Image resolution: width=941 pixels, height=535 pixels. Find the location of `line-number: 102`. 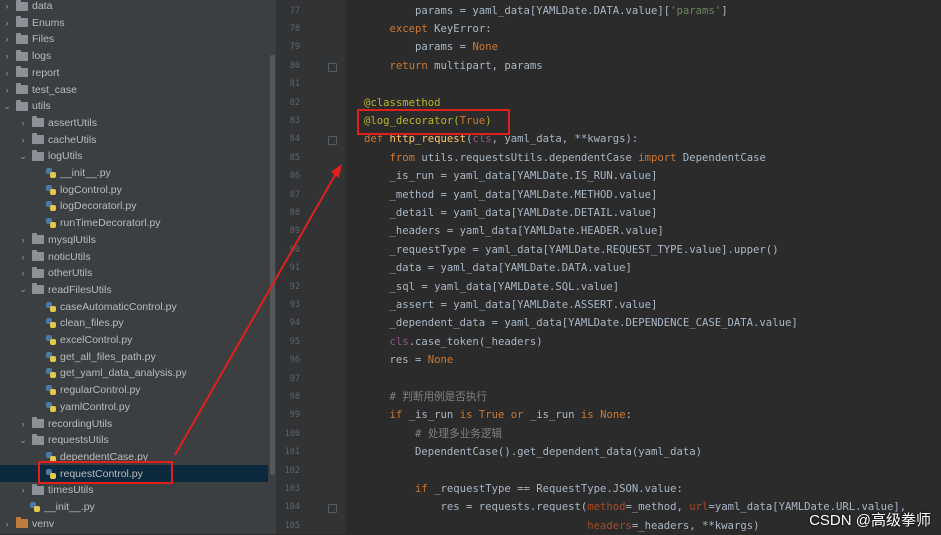

line-number: 102 is located at coordinates (292, 470).